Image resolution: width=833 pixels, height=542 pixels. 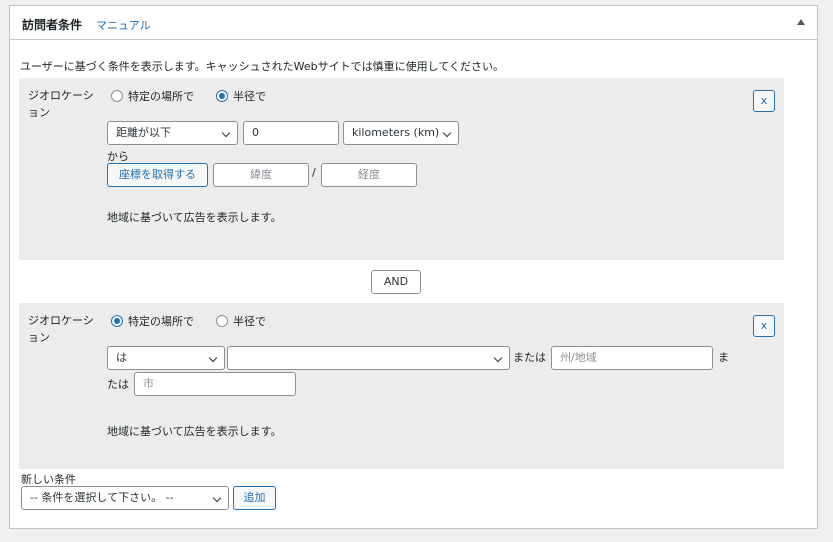 What do you see at coordinates (801, 22) in the screenshot?
I see `collapse-toggle-icon` at bounding box center [801, 22].